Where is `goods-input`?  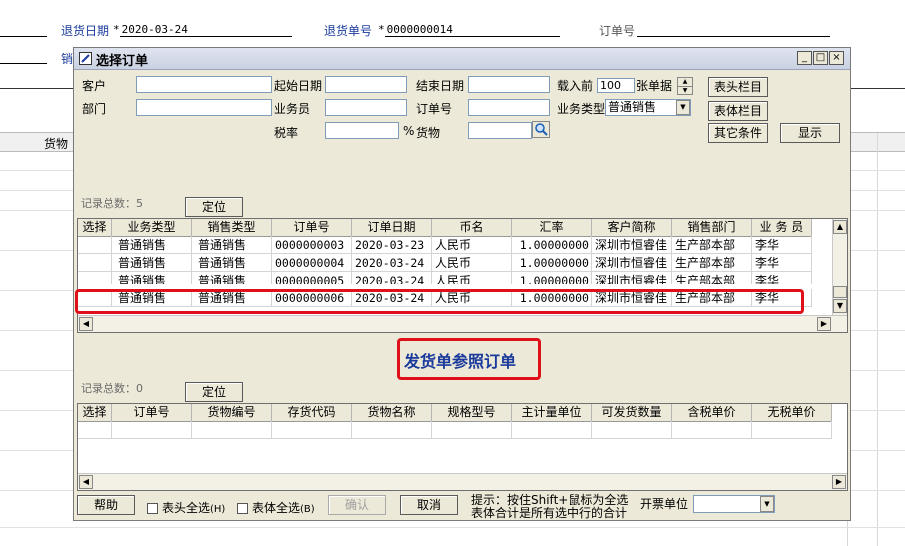 goods-input is located at coordinates (500, 130).